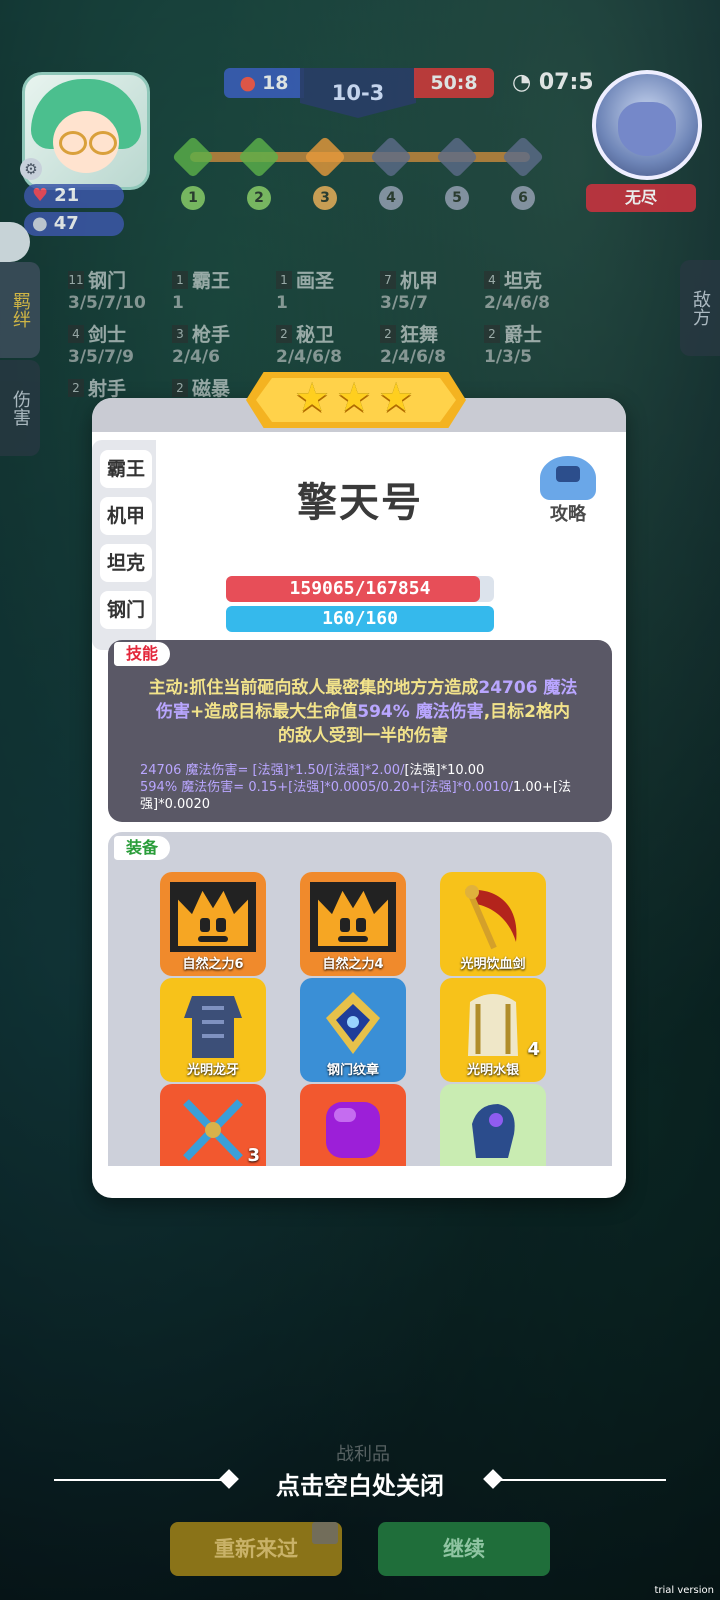  What do you see at coordinates (435, 343) in the screenshot?
I see `trait-item: 2 狂舞 2/4/6/8` at bounding box center [435, 343].